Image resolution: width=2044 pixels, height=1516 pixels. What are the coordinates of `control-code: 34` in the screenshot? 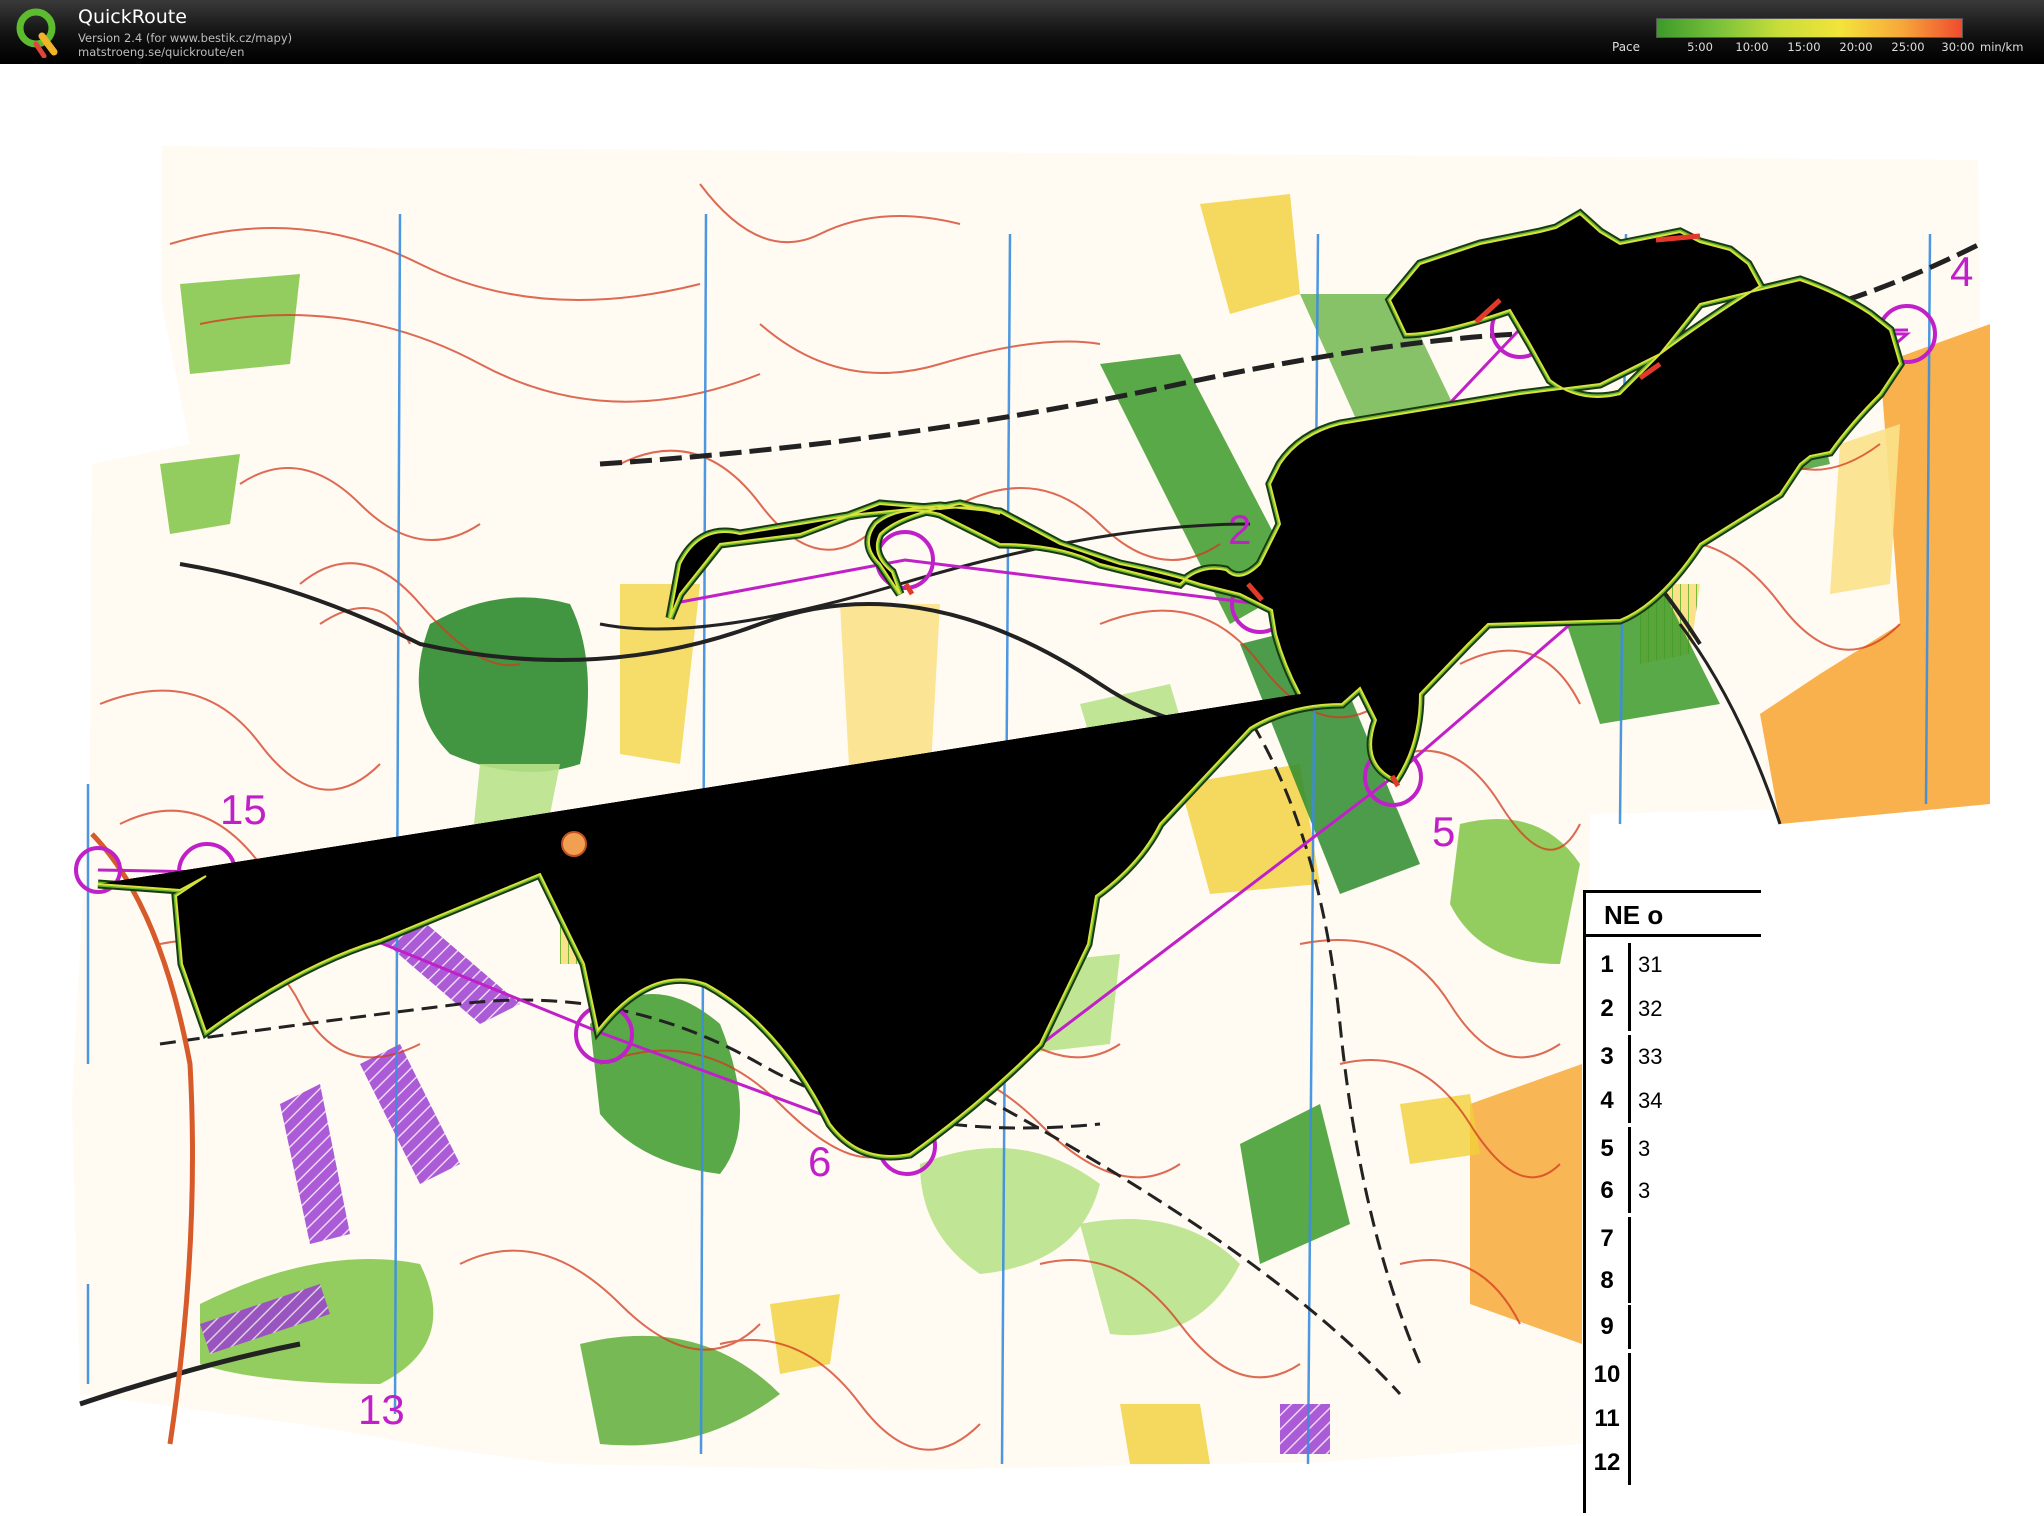 It's located at (1650, 1100).